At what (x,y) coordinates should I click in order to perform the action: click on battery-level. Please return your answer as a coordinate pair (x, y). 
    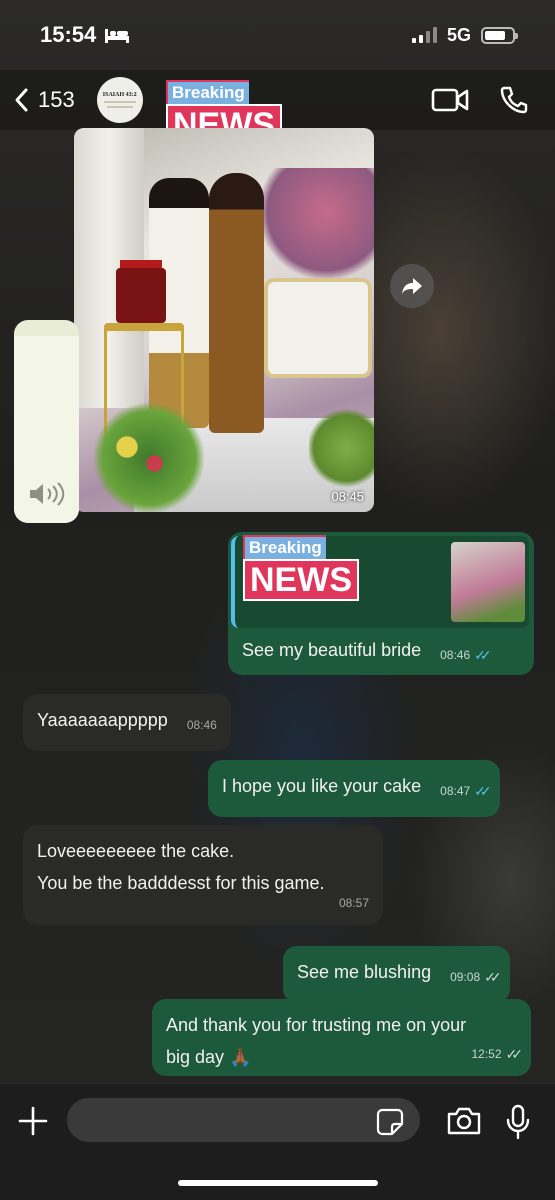
    Looking at the image, I should click on (495, 35).